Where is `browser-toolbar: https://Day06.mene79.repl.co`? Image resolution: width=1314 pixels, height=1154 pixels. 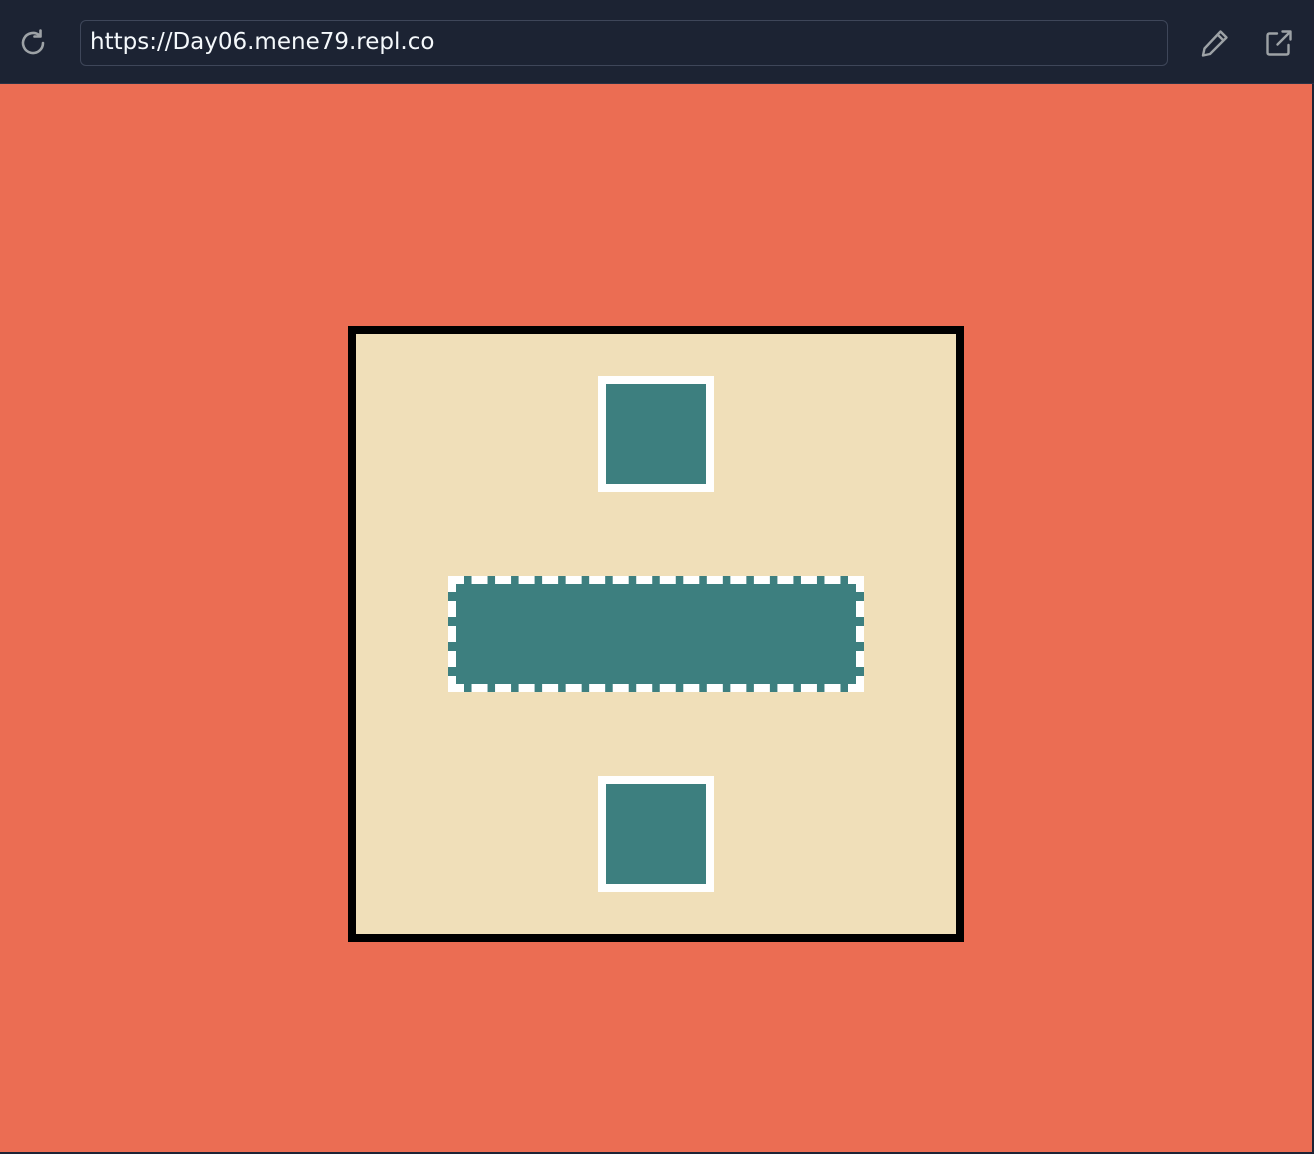
browser-toolbar: https://Day06.mene79.repl.co is located at coordinates (657, 42).